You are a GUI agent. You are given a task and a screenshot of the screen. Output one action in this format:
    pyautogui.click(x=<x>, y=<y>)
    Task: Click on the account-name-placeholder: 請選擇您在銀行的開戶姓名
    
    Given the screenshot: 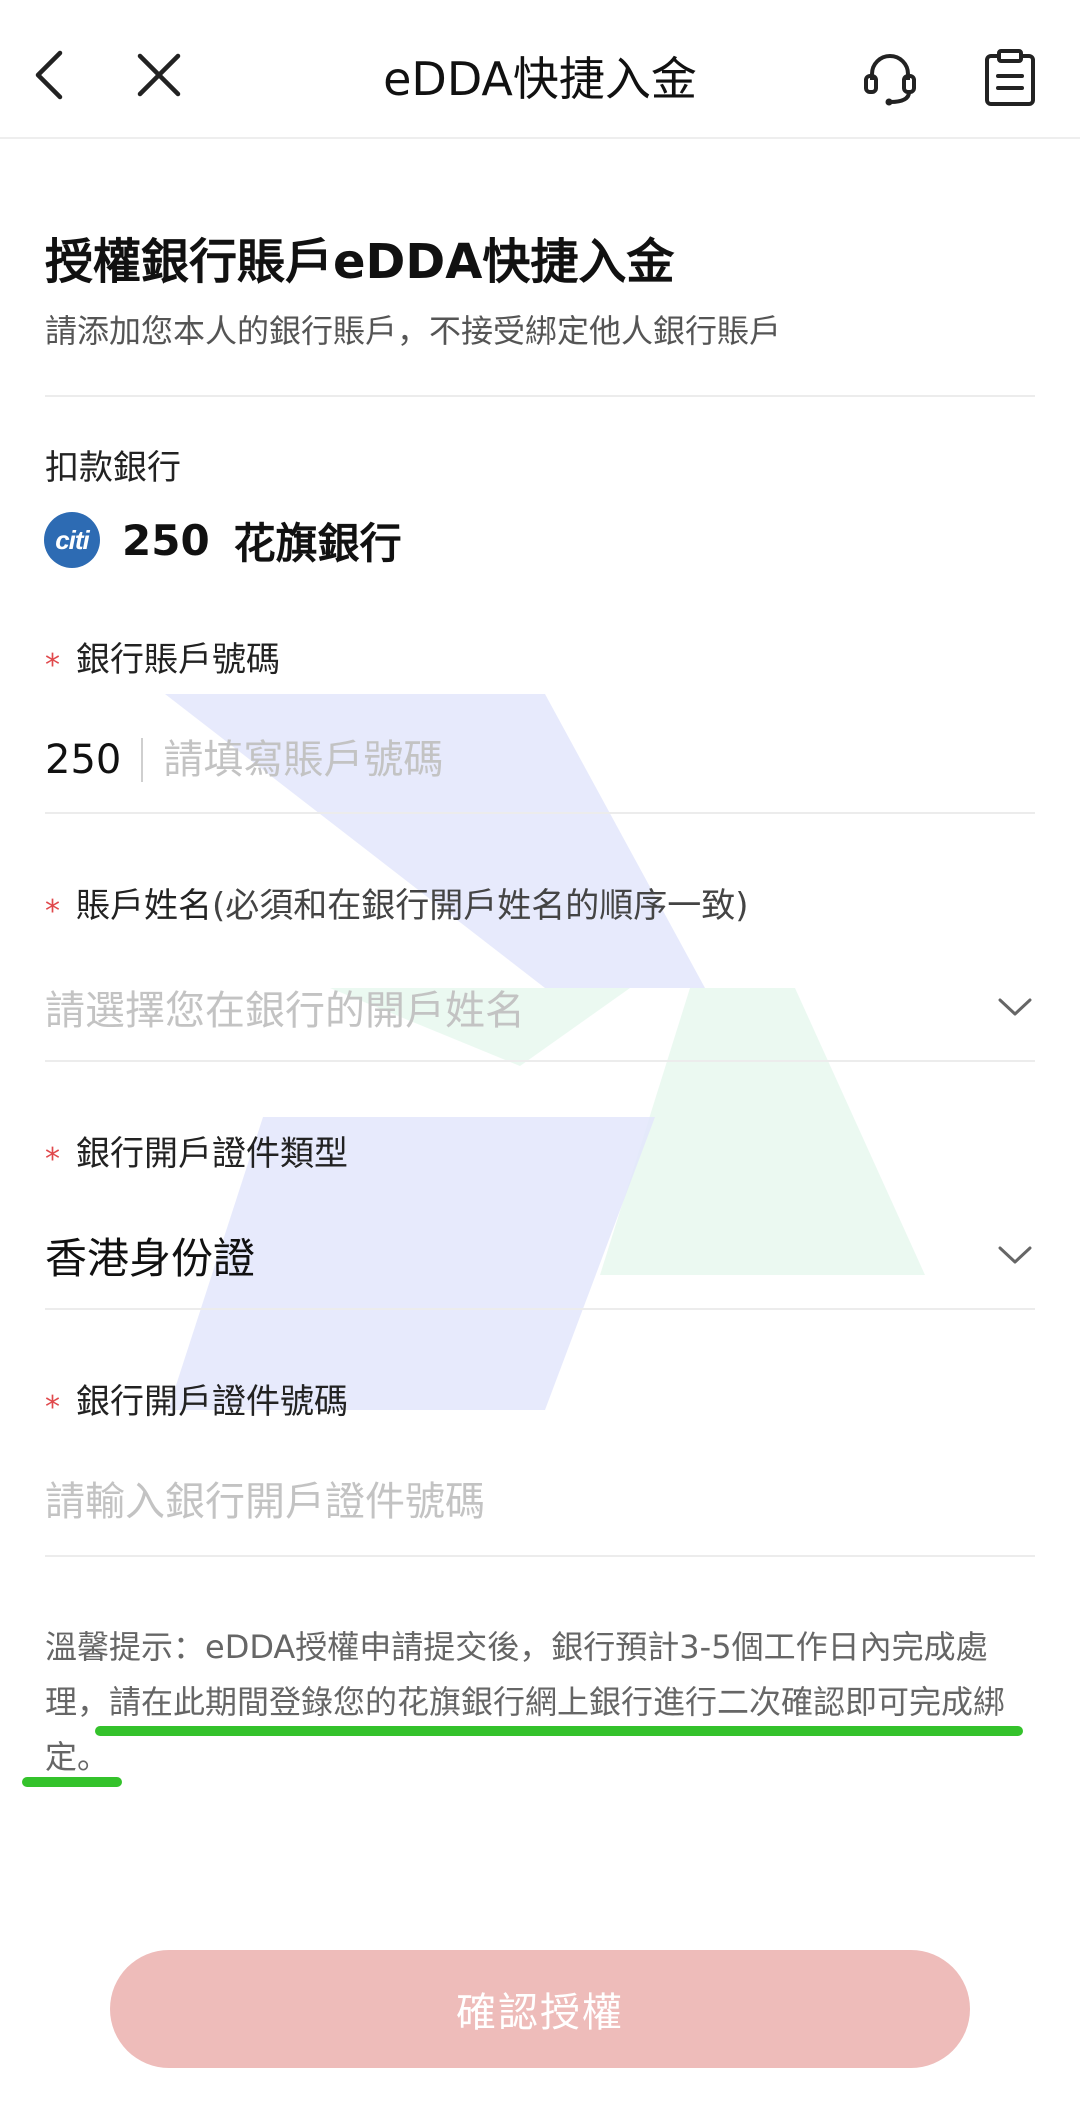 What is the action you would take?
    pyautogui.click(x=285, y=1011)
    